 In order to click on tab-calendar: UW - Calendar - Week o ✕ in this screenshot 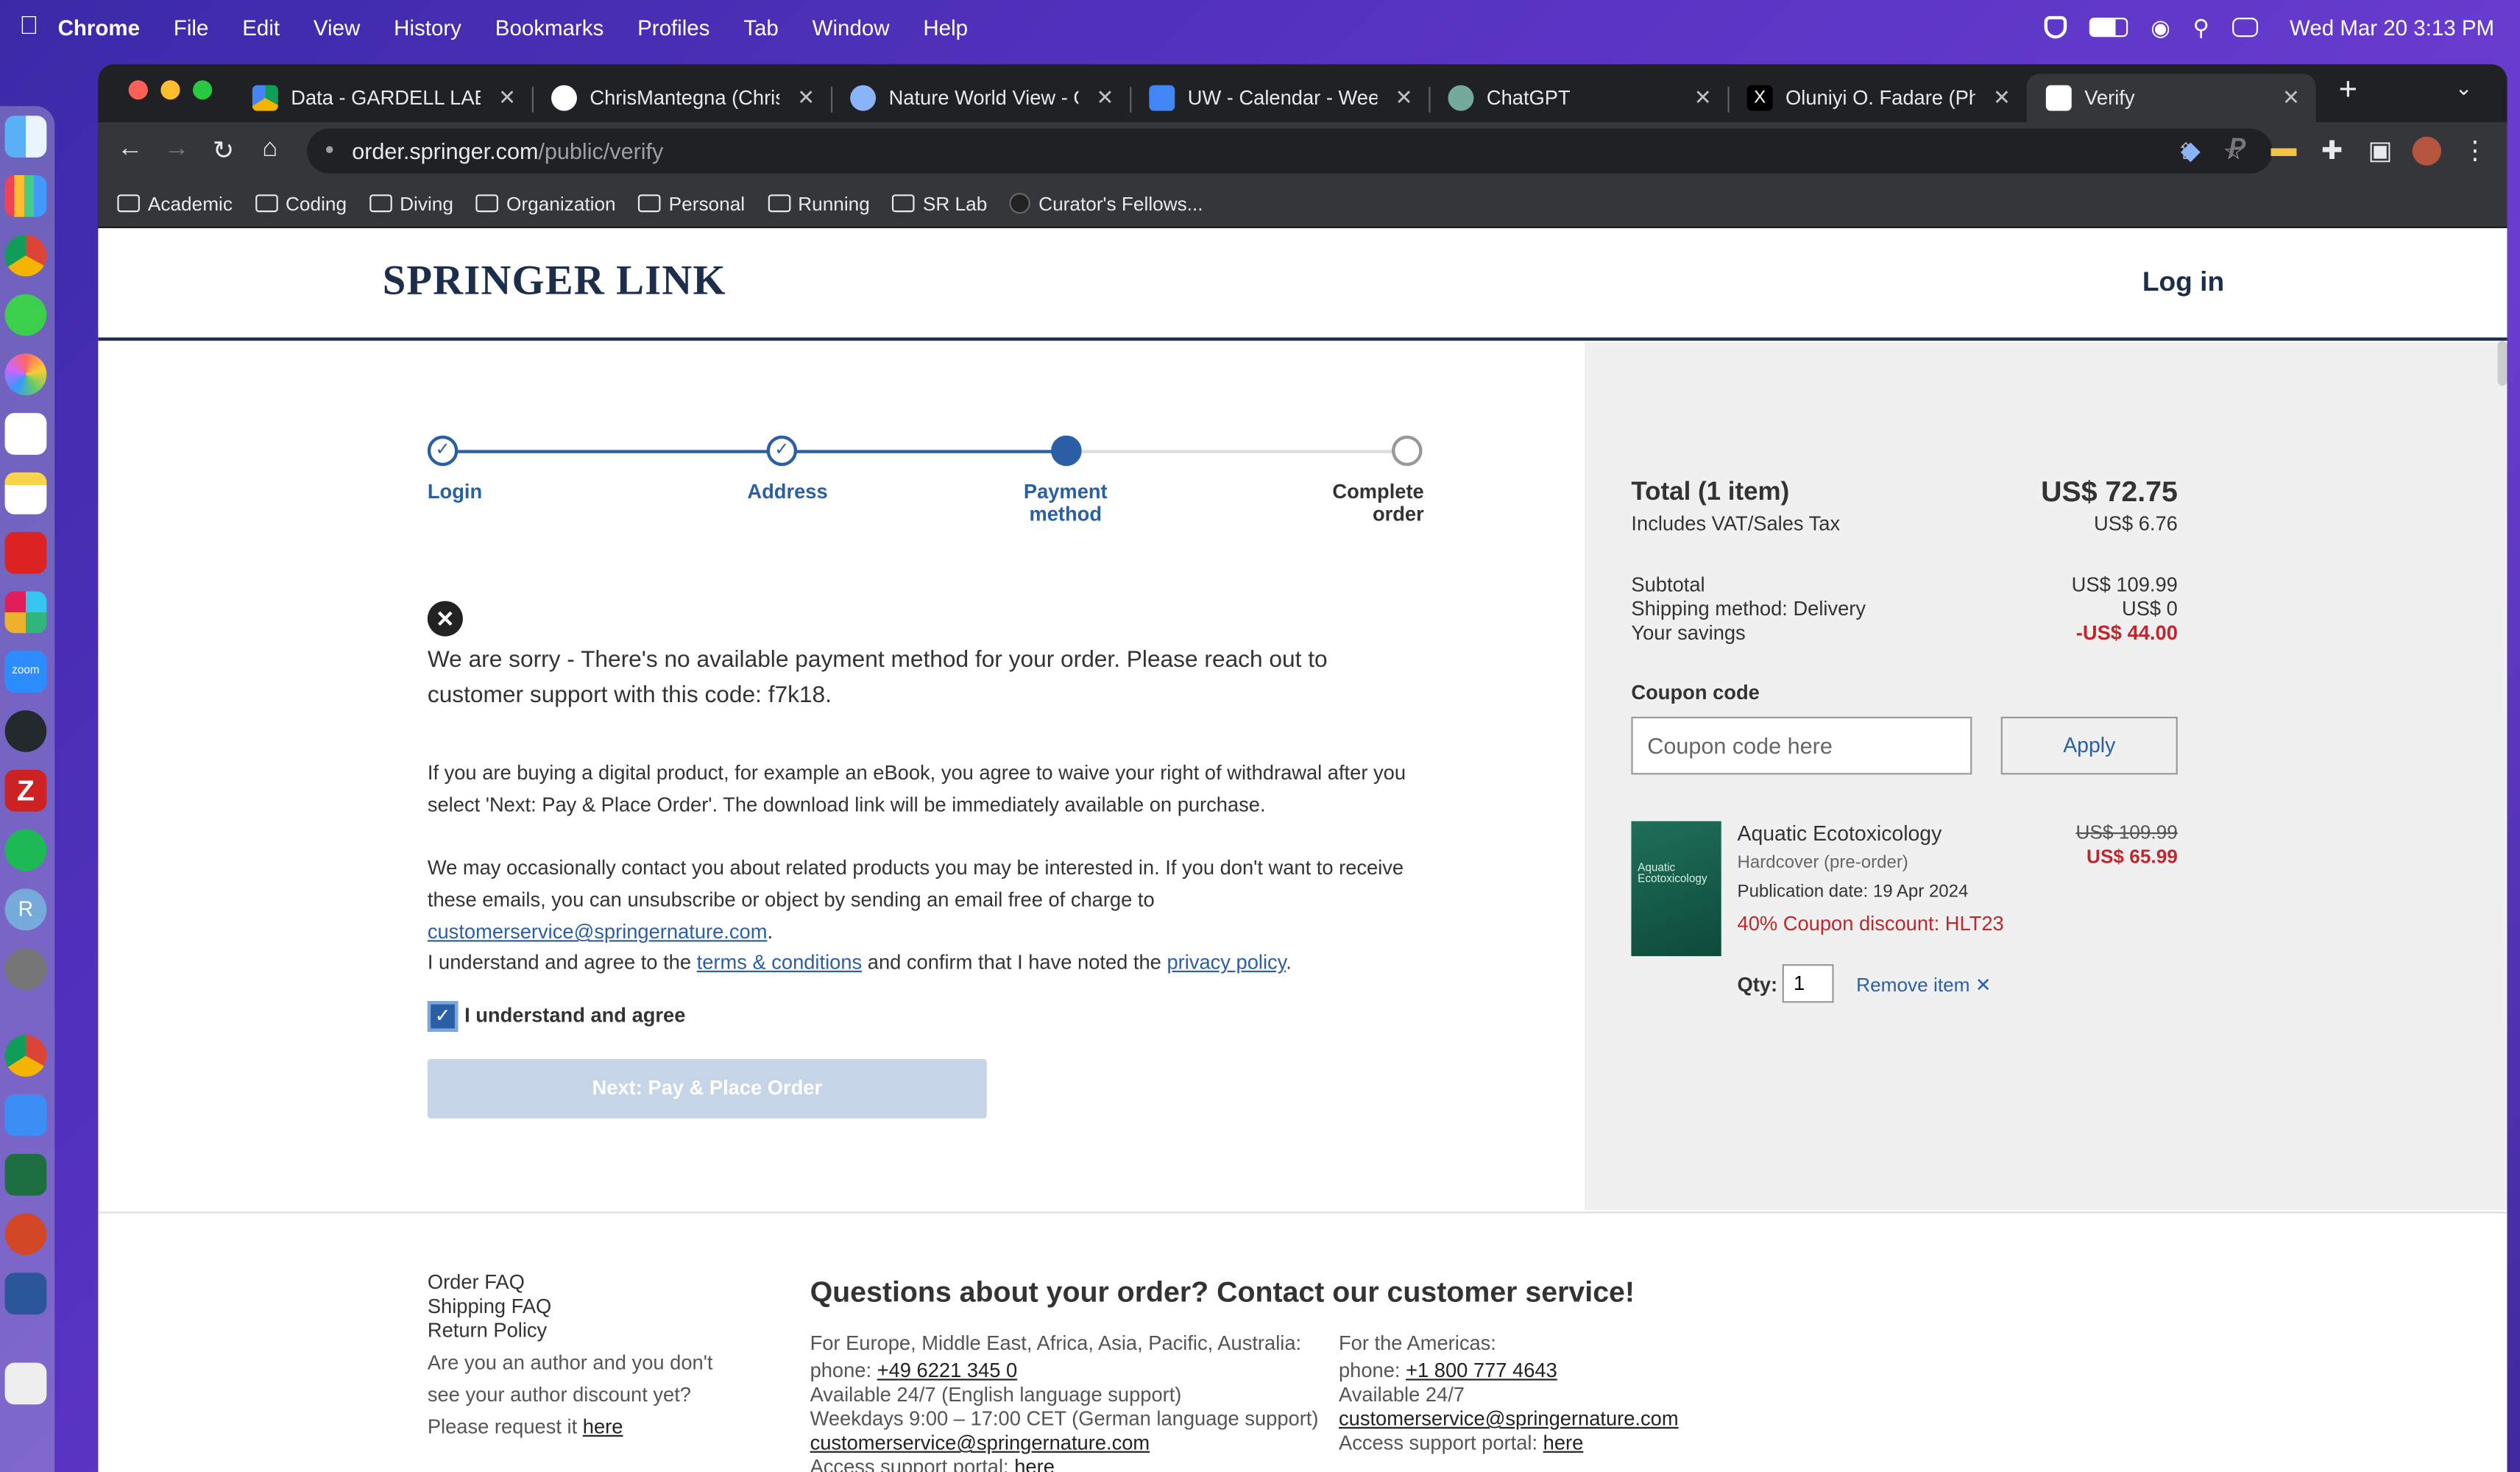, I will do `click(1280, 98)`.